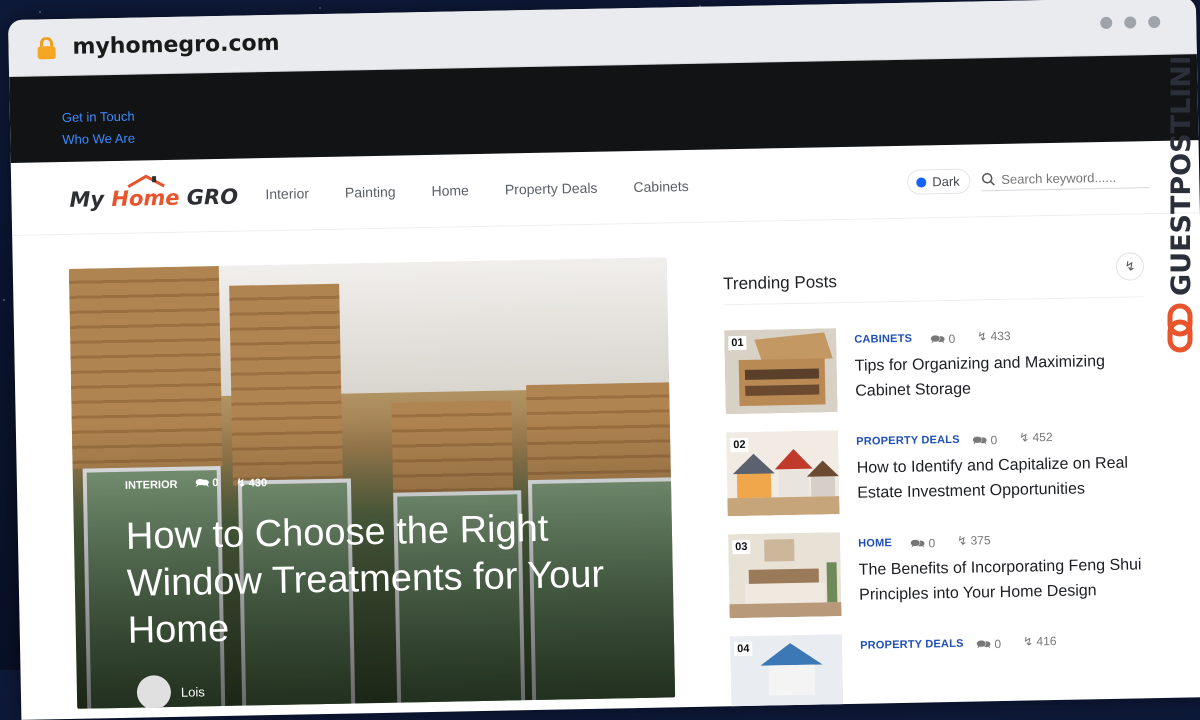 The width and height of the screenshot is (1200, 720). Describe the element at coordinates (946, 181) in the screenshot. I see `dark-mode-label: Dark` at that location.